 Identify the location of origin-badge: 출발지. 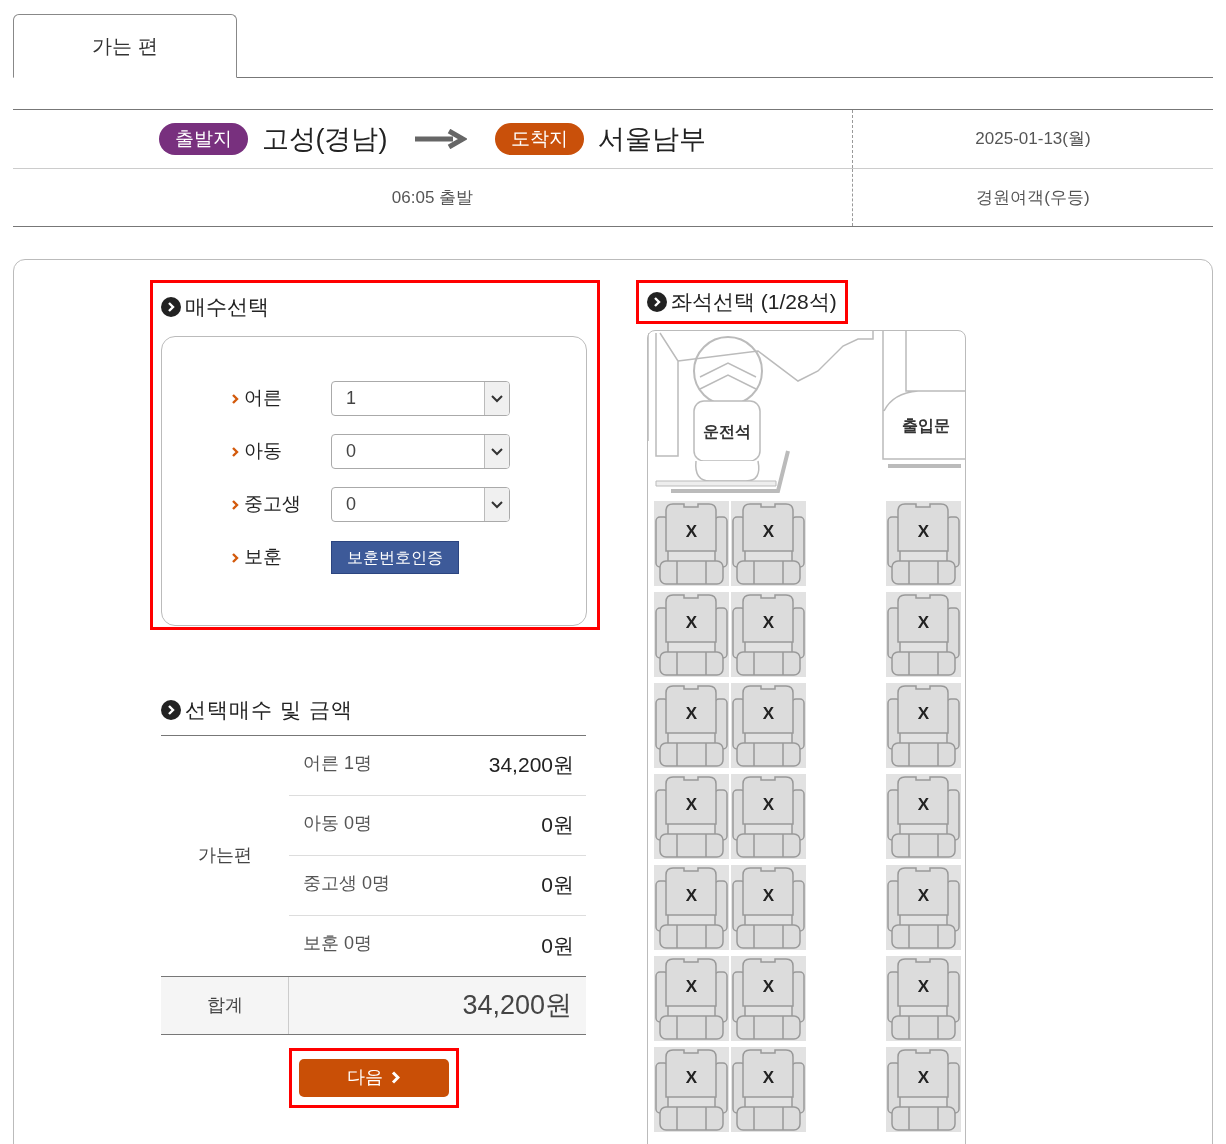
(203, 139).